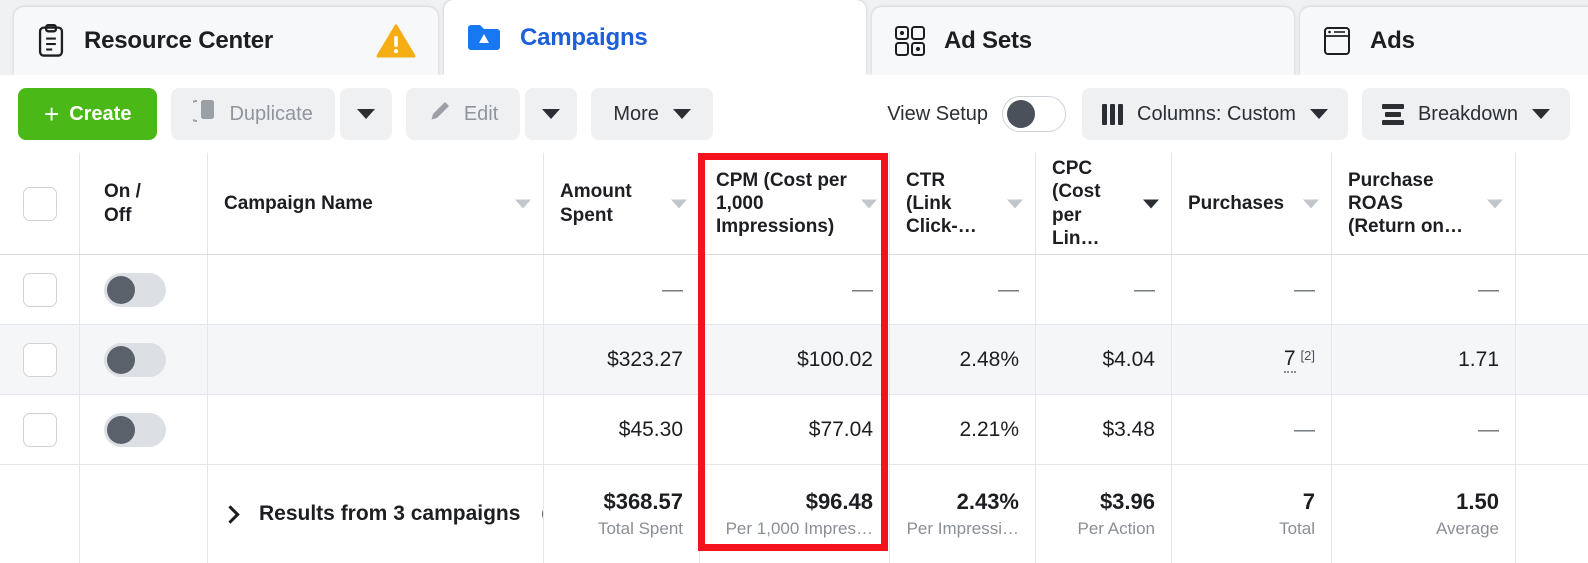  I want to click on purchases-footnote: [2], so click(1308, 355).